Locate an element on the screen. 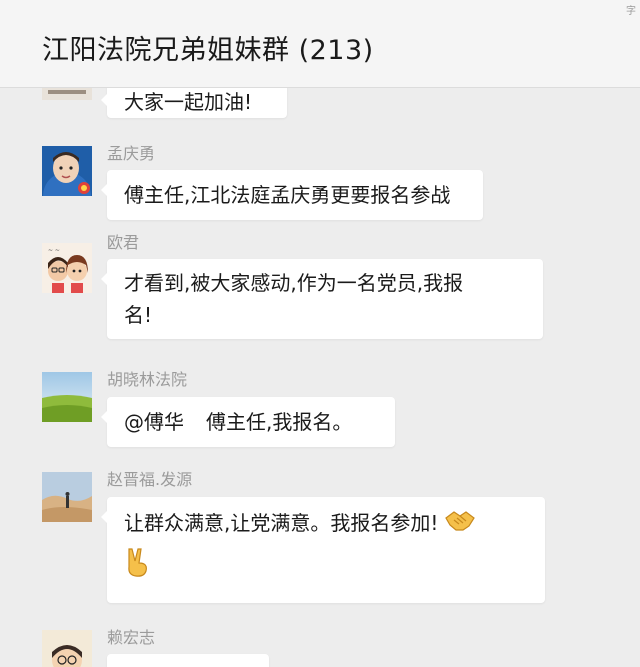 The height and width of the screenshot is (667, 640). chat-title: 江阳法院兄弟姐妹群 (213) is located at coordinates (208, 50).